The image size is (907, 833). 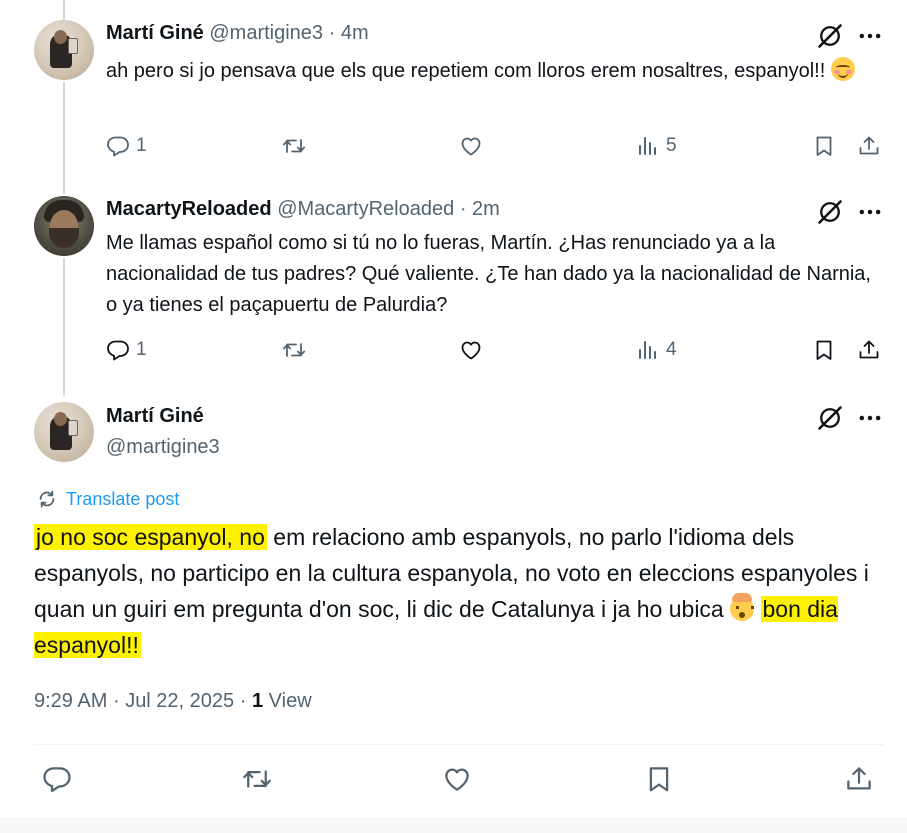 What do you see at coordinates (671, 145) in the screenshot?
I see `views-count: 5` at bounding box center [671, 145].